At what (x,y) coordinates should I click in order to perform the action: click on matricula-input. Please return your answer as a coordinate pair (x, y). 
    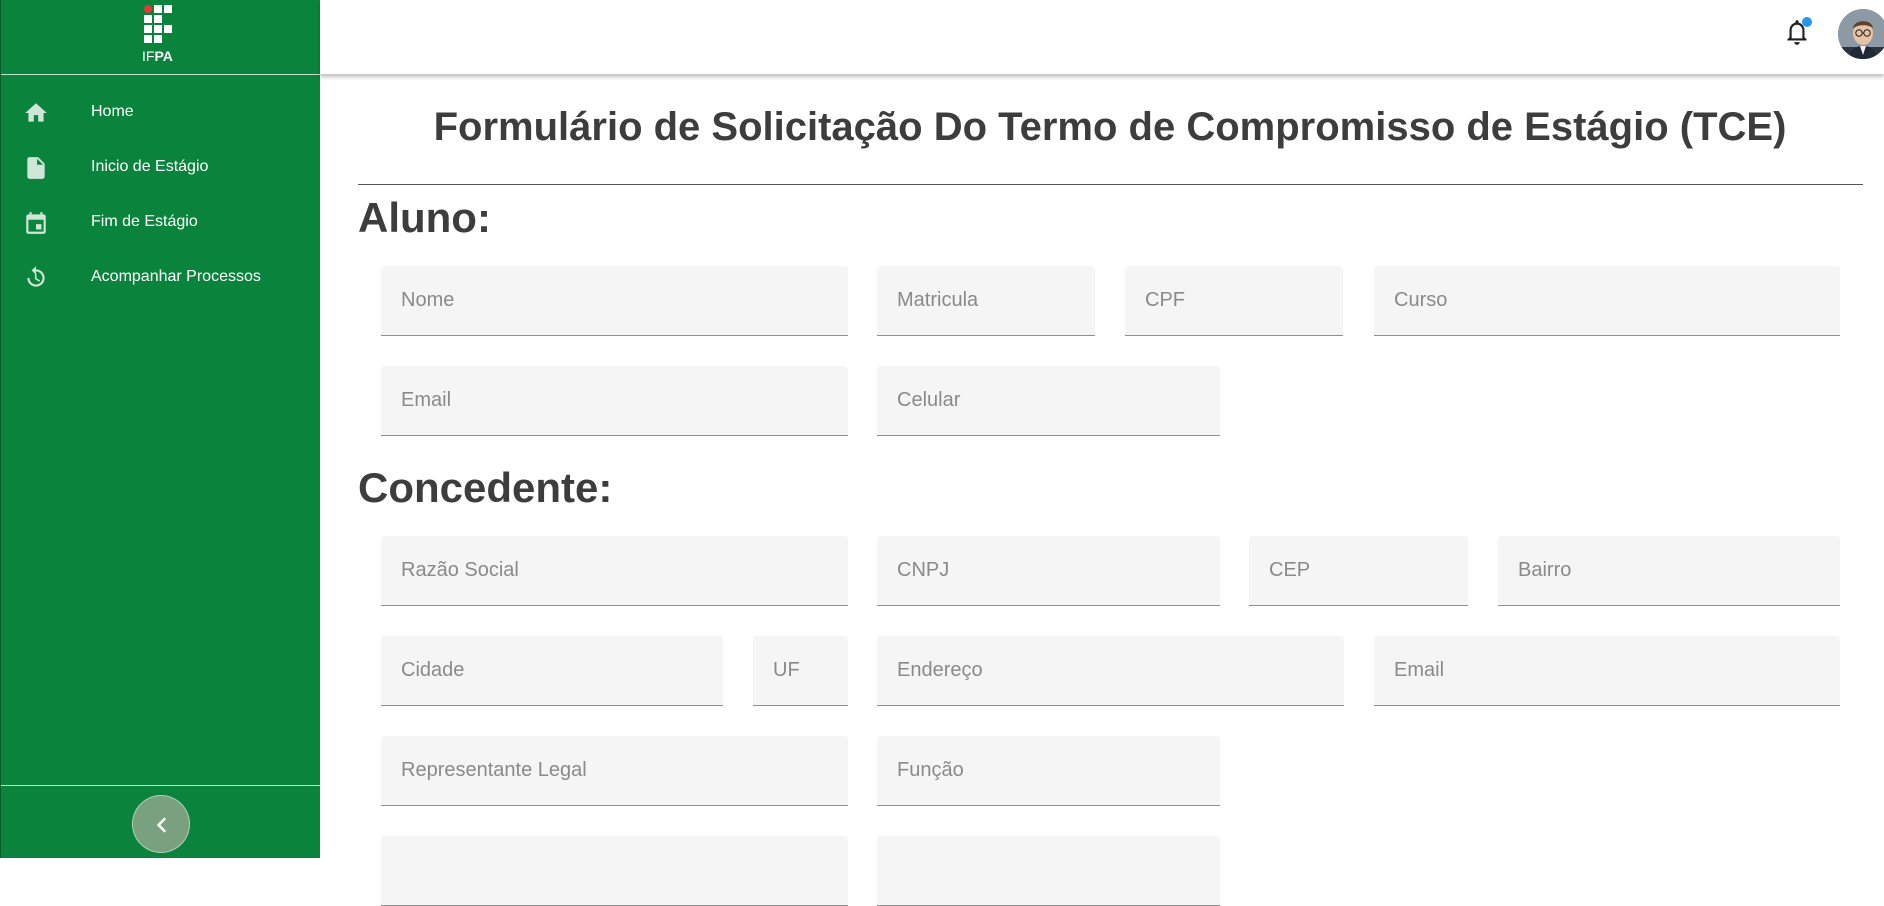
    Looking at the image, I should click on (986, 300).